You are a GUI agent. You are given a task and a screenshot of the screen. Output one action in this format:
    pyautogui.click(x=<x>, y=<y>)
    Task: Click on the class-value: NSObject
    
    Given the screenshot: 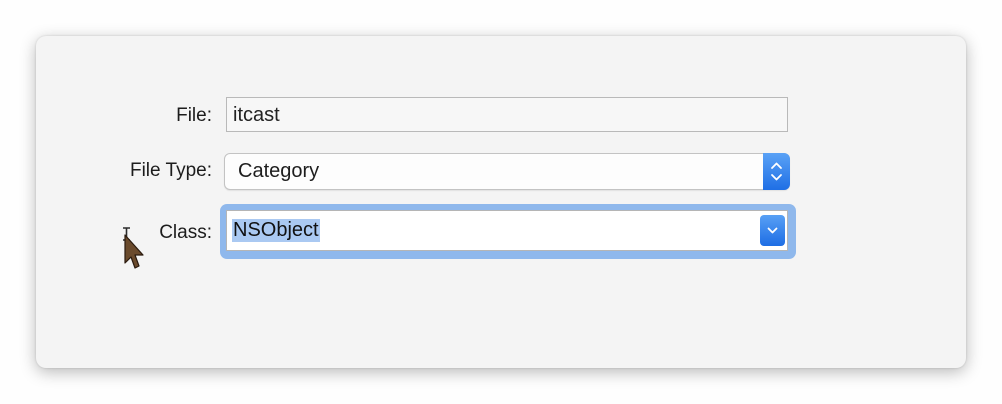 What is the action you would take?
    pyautogui.click(x=276, y=230)
    